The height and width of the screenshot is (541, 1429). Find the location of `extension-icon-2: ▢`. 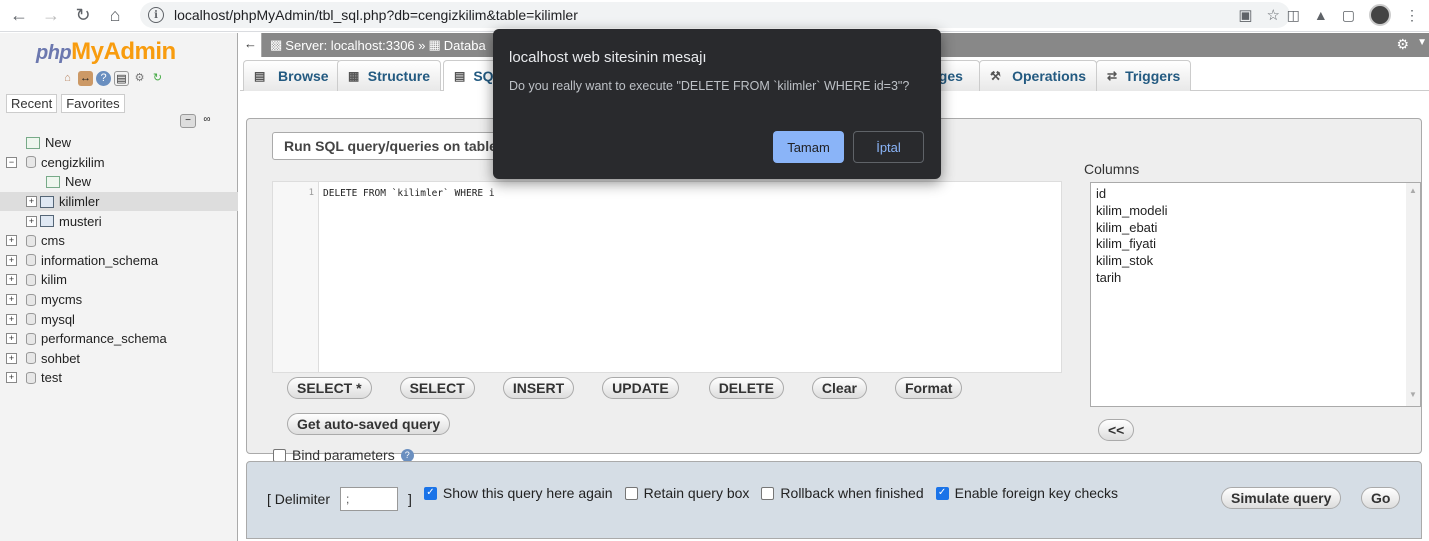

extension-icon-2: ▢ is located at coordinates (1348, 15).